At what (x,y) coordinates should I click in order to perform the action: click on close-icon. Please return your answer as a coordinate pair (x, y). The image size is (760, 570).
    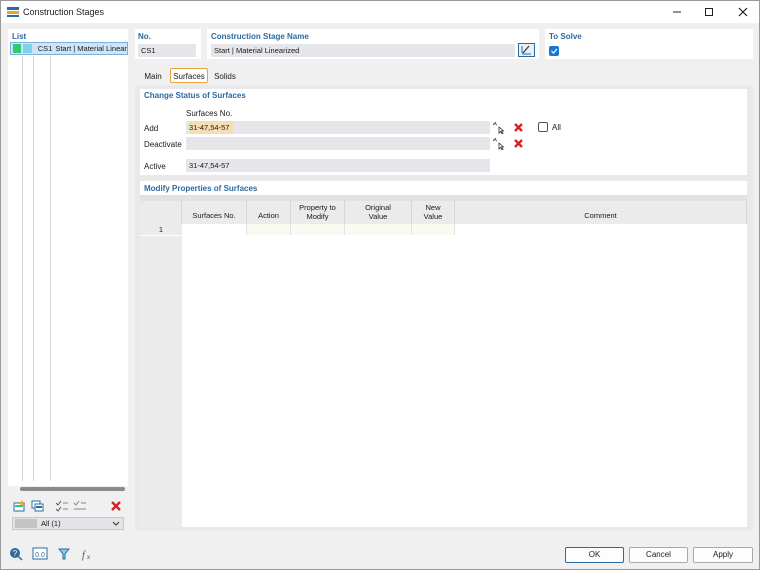
    Looking at the image, I should click on (743, 12).